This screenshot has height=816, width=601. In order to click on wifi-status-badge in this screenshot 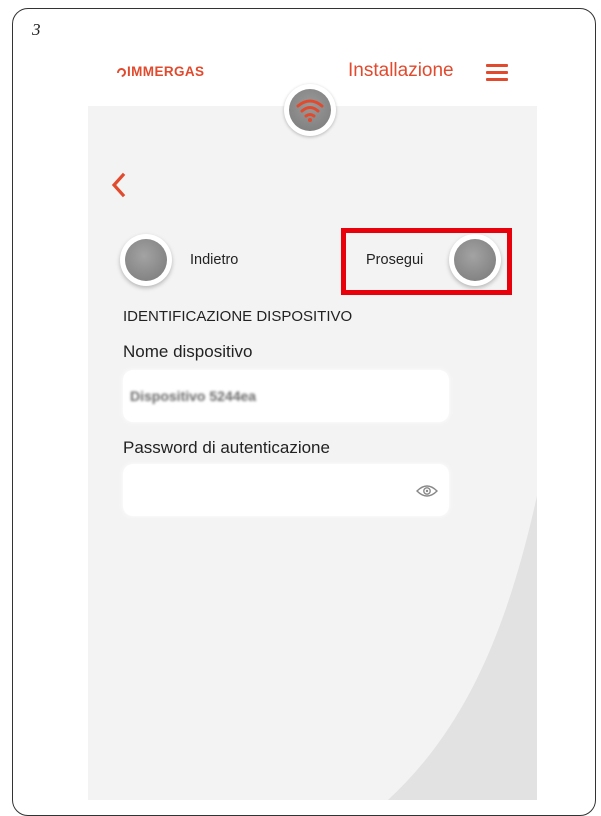, I will do `click(310, 110)`.